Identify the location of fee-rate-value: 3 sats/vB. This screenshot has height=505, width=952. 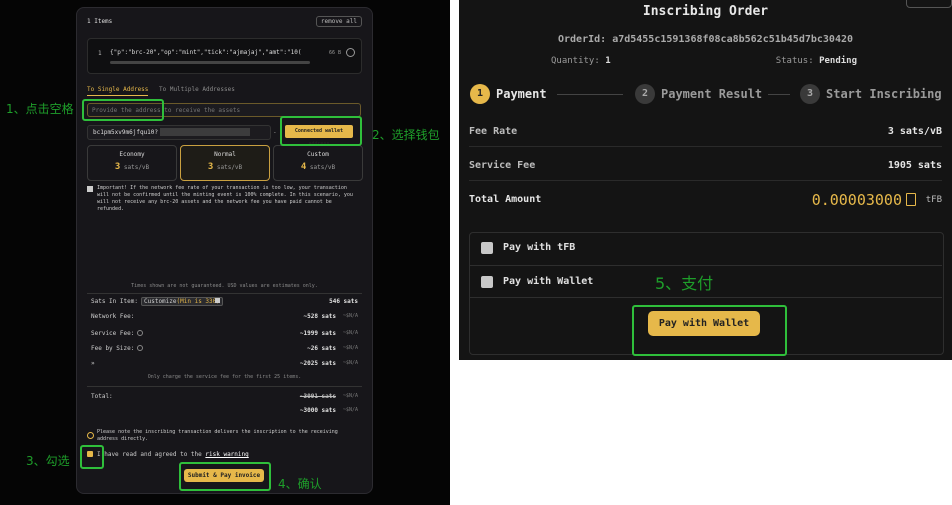
(914, 131).